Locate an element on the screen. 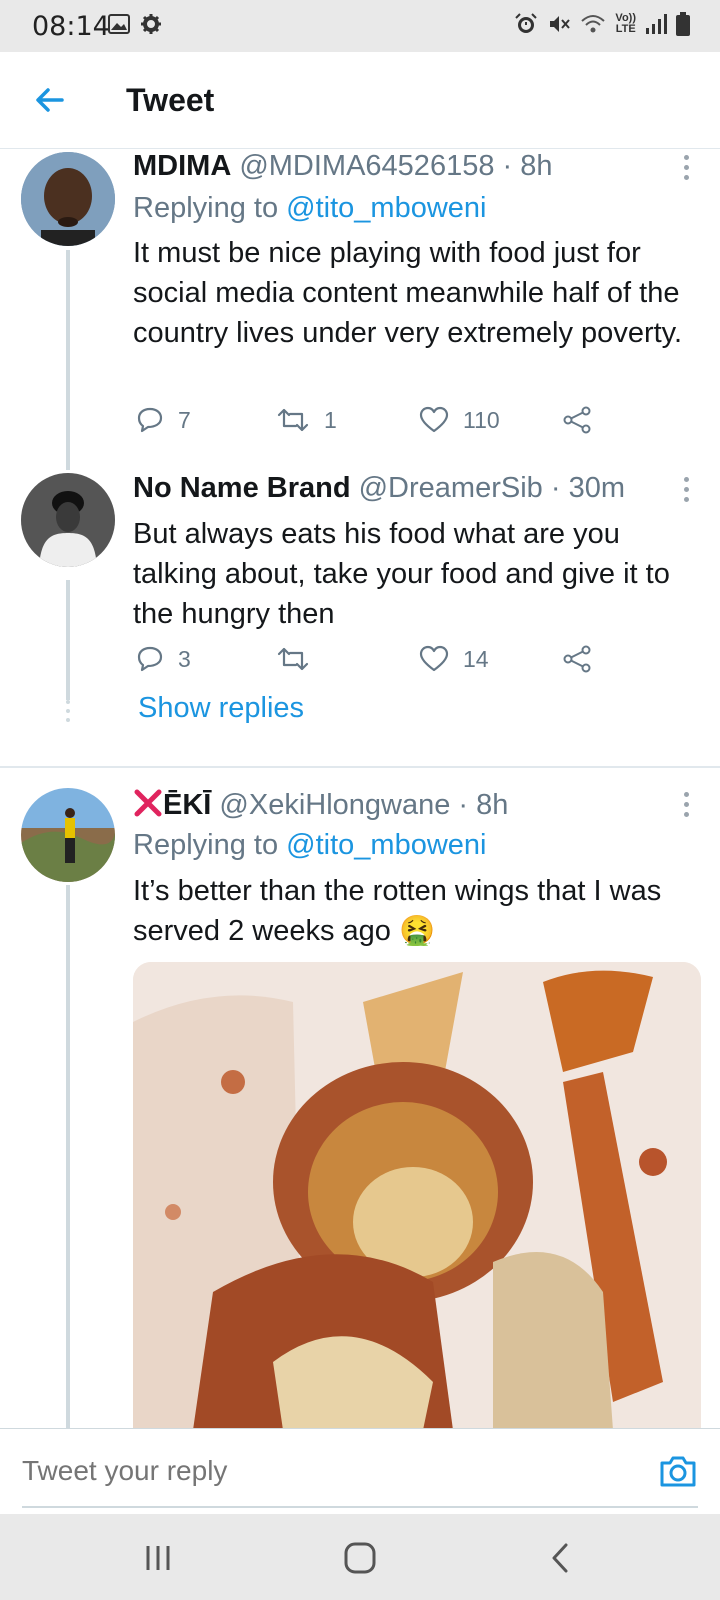 The width and height of the screenshot is (720, 1600). tweet-author-row: ĒKĪ @XekiHlongwane · 8h is located at coordinates (320, 805).